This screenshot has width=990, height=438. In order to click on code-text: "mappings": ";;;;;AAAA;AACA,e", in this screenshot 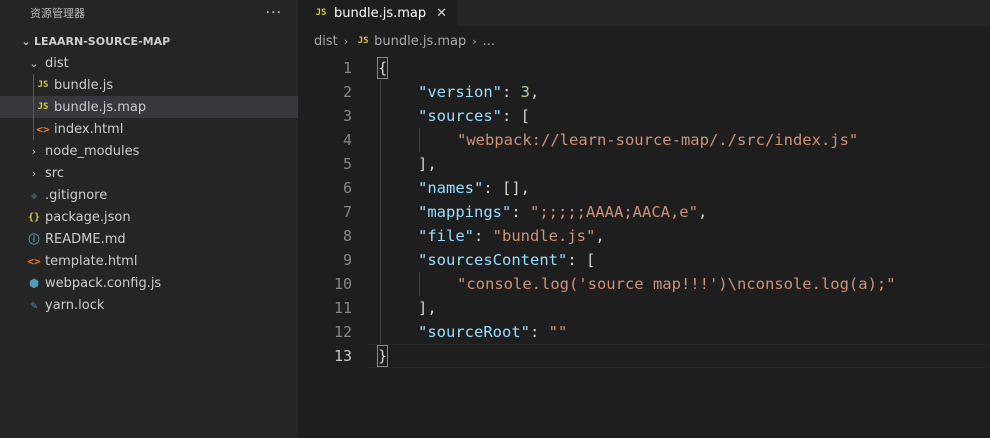, I will do `click(563, 212)`.